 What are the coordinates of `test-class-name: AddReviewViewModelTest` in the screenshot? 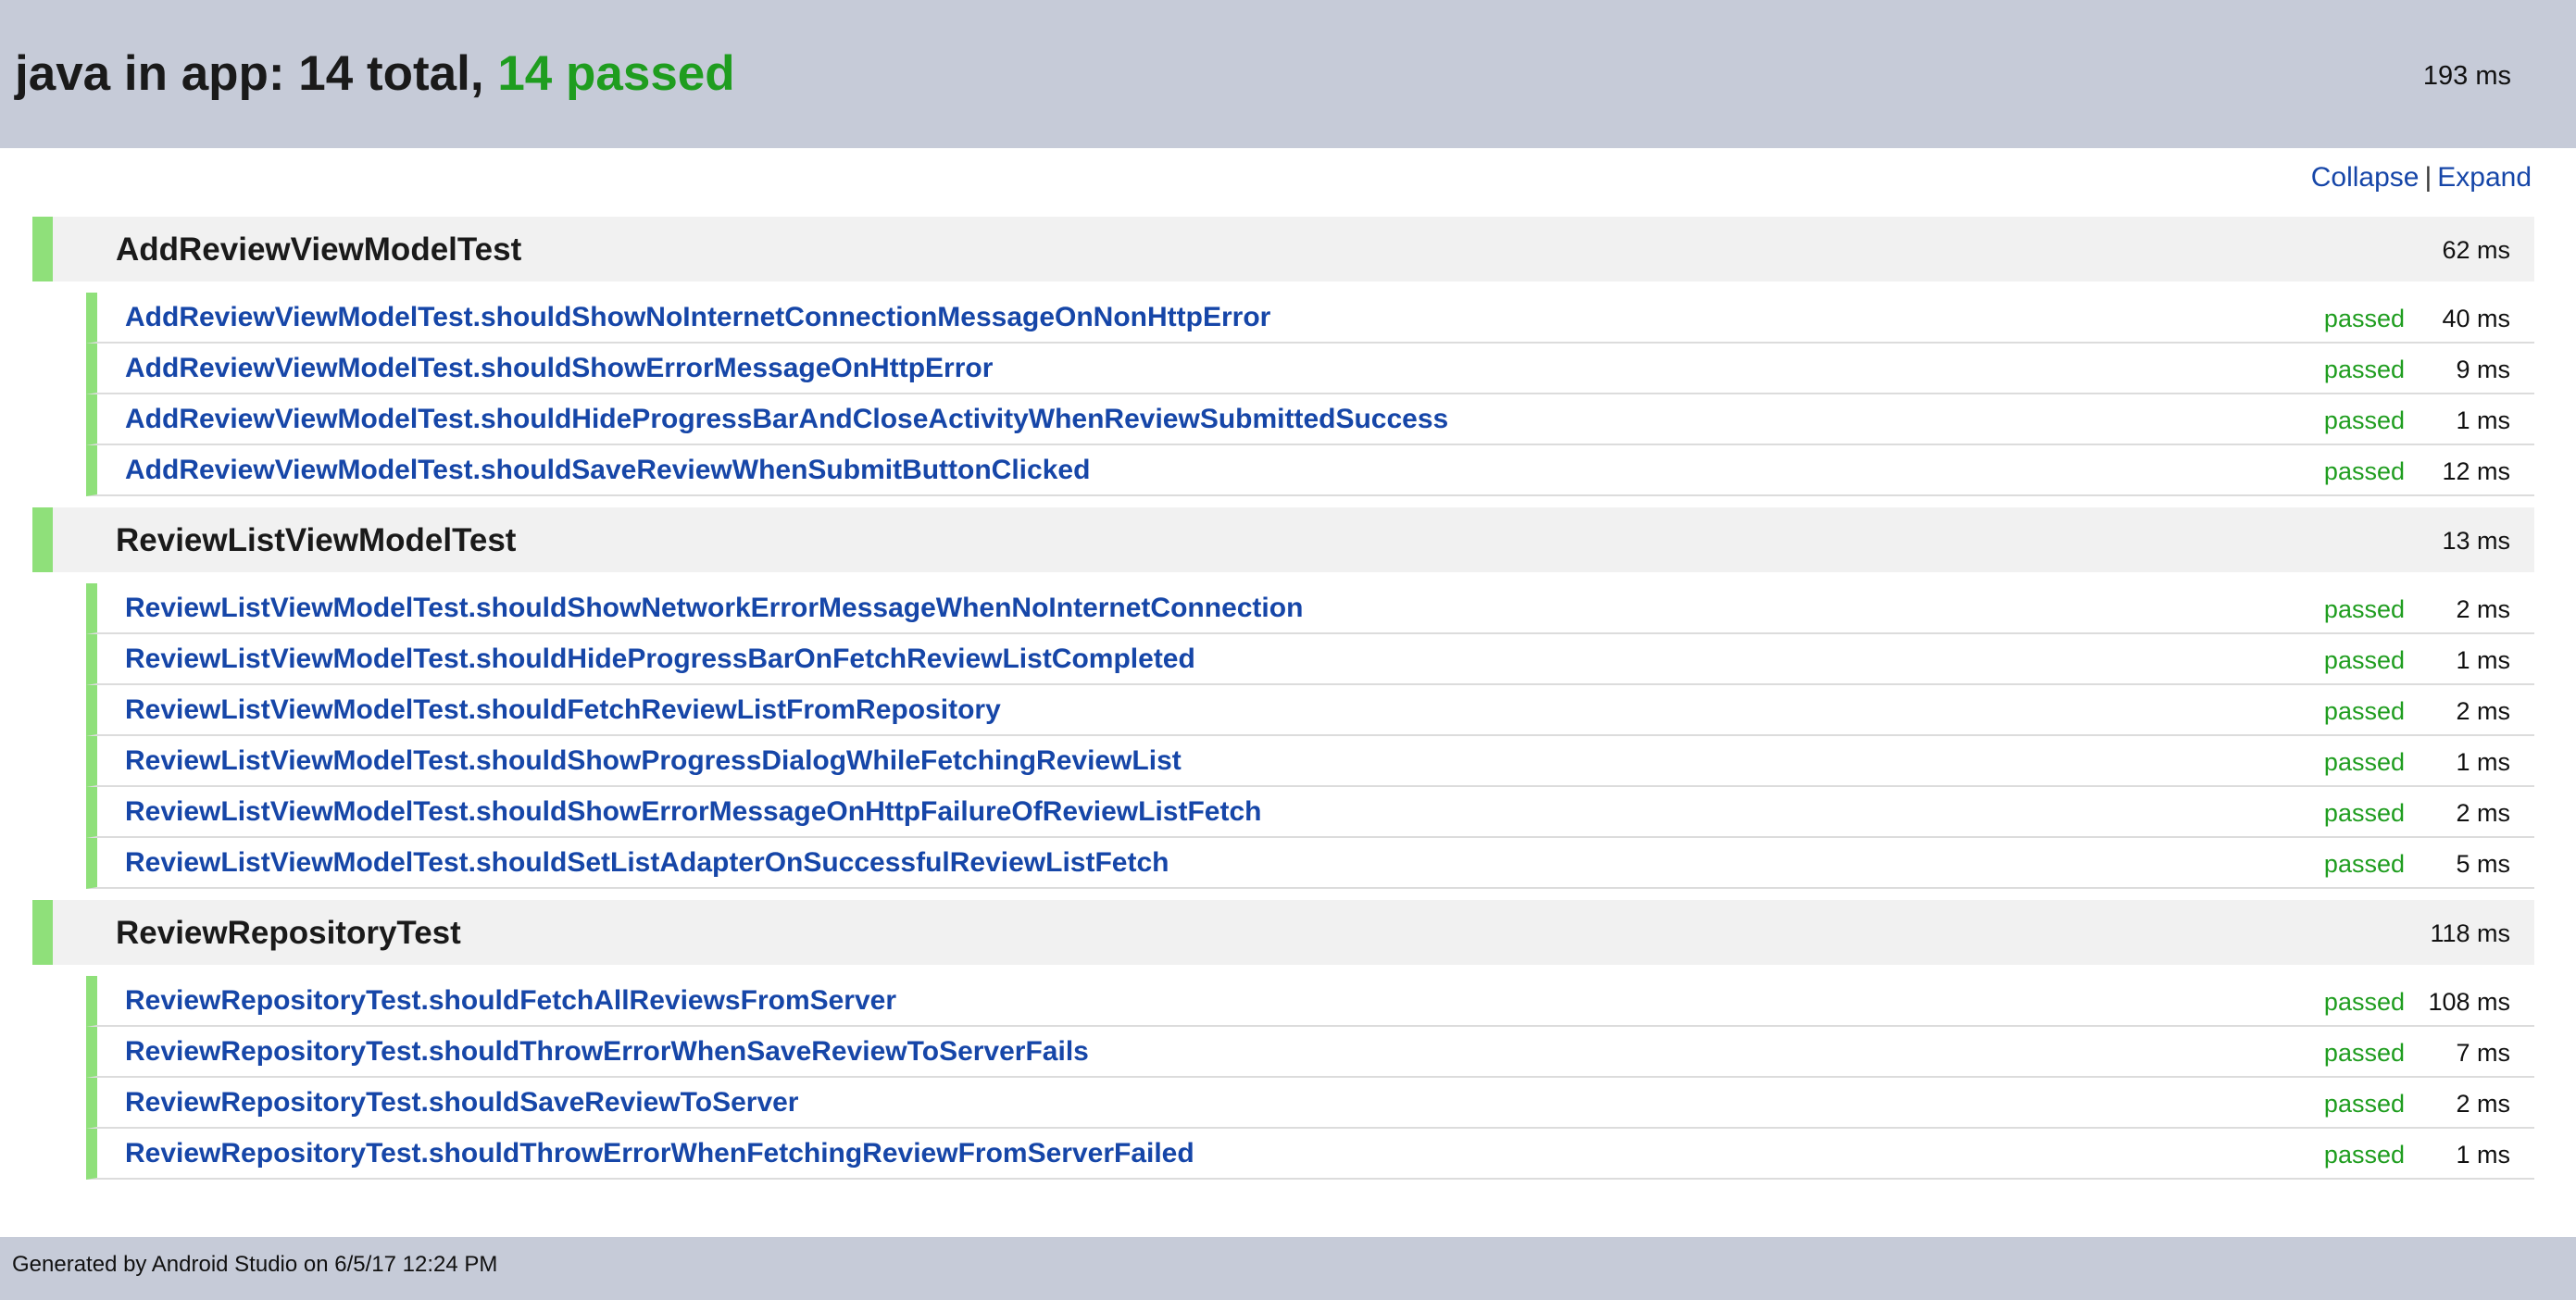 It's located at (319, 250).